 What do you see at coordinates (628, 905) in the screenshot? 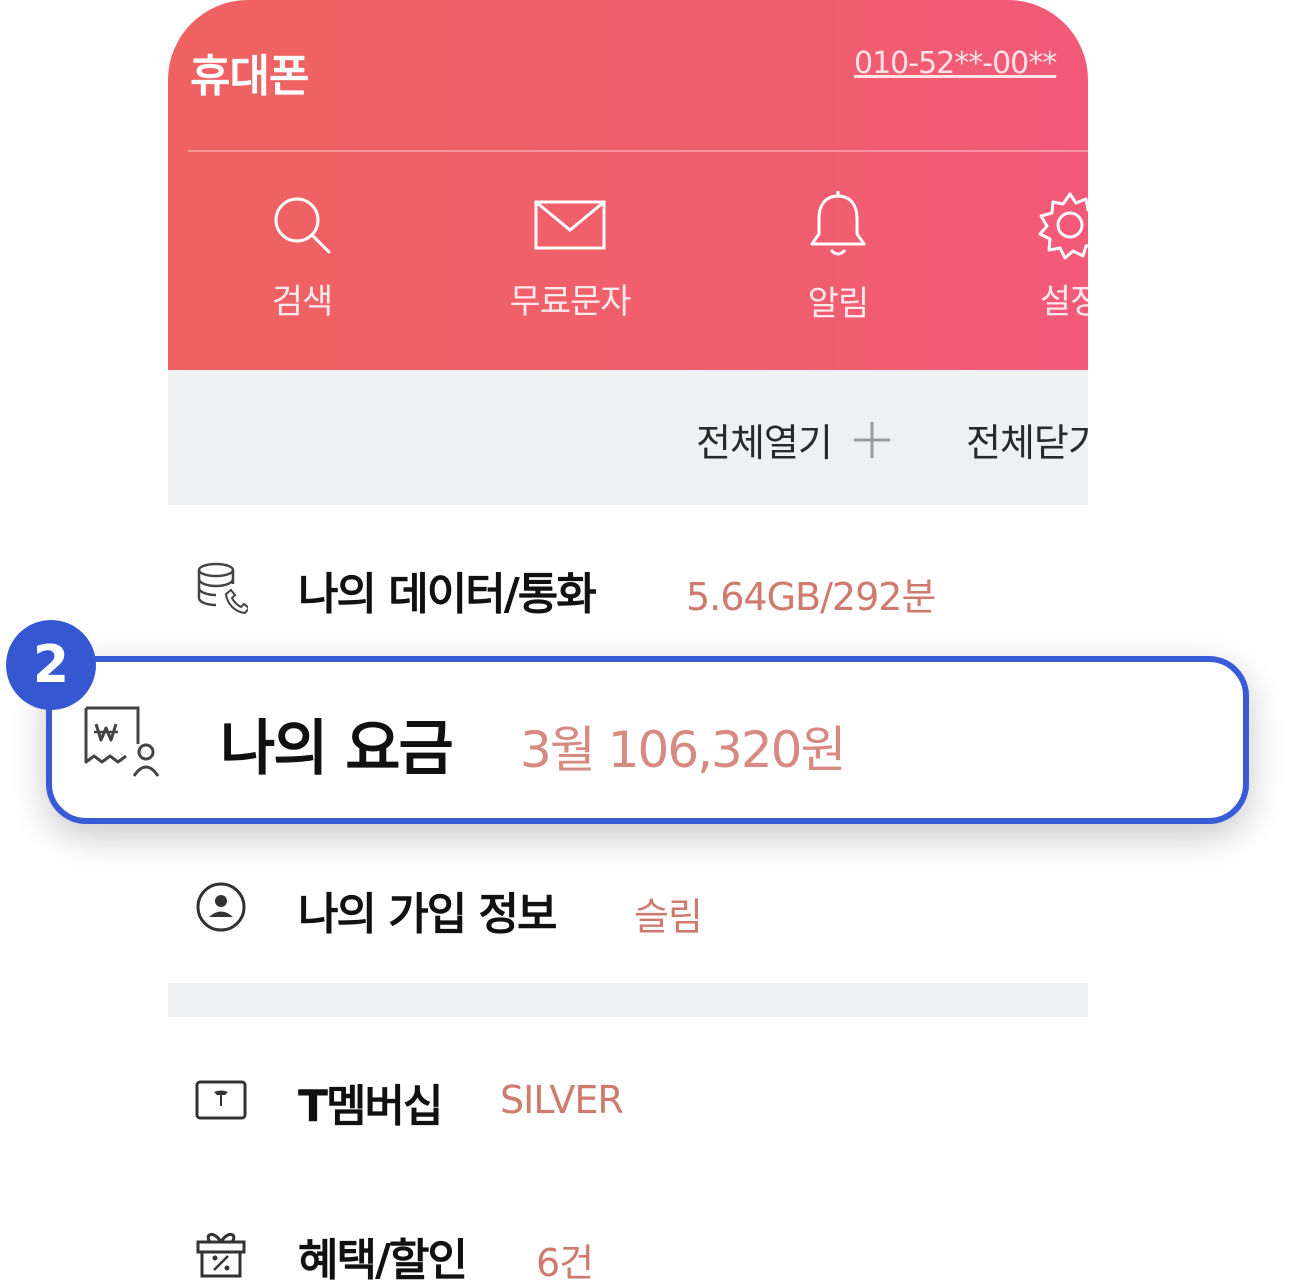
I see `menu-item-subscription: 나의 가입 정보 슬림` at bounding box center [628, 905].